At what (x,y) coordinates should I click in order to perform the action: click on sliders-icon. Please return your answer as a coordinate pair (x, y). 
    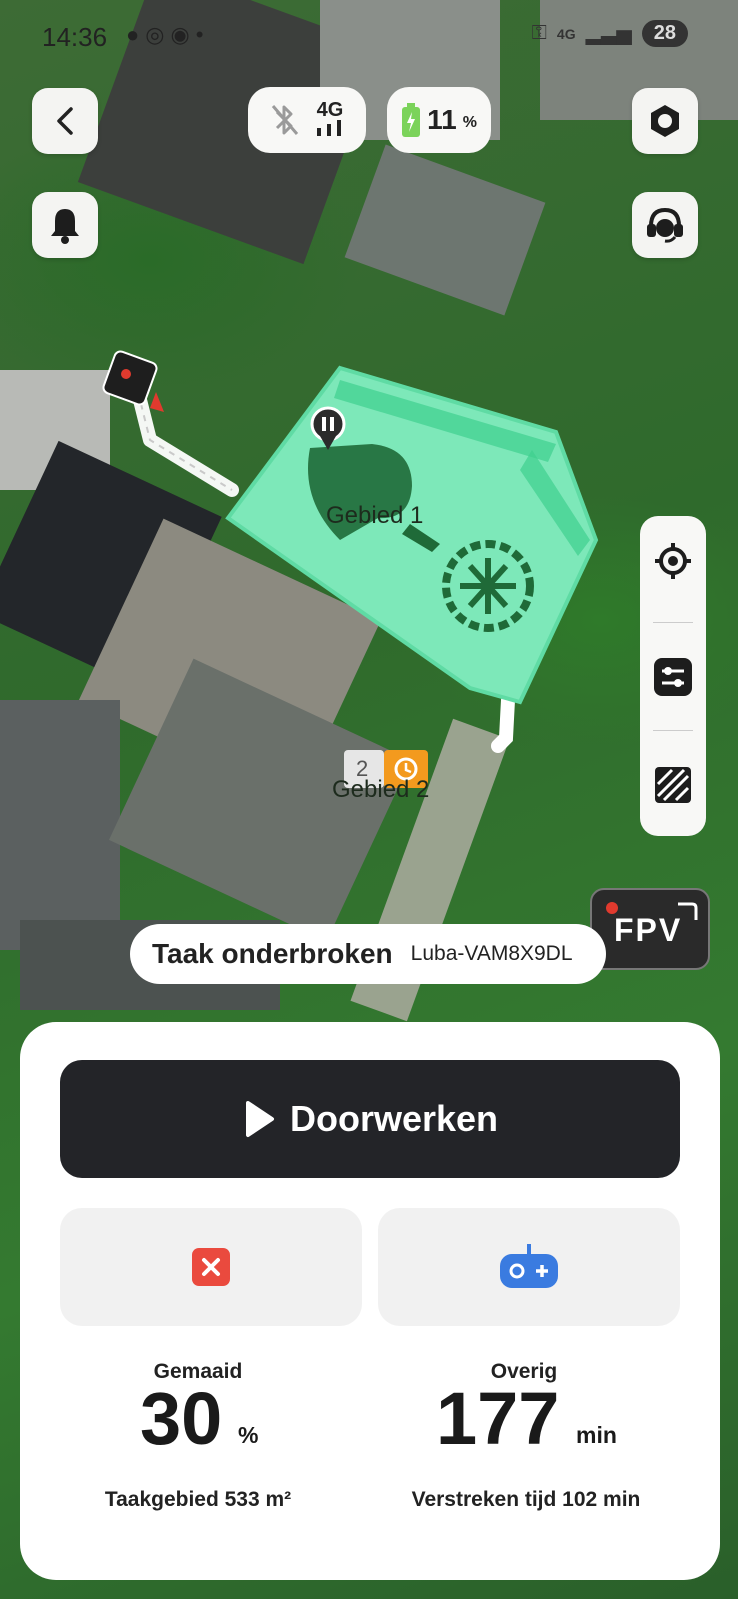
    Looking at the image, I should click on (673, 677).